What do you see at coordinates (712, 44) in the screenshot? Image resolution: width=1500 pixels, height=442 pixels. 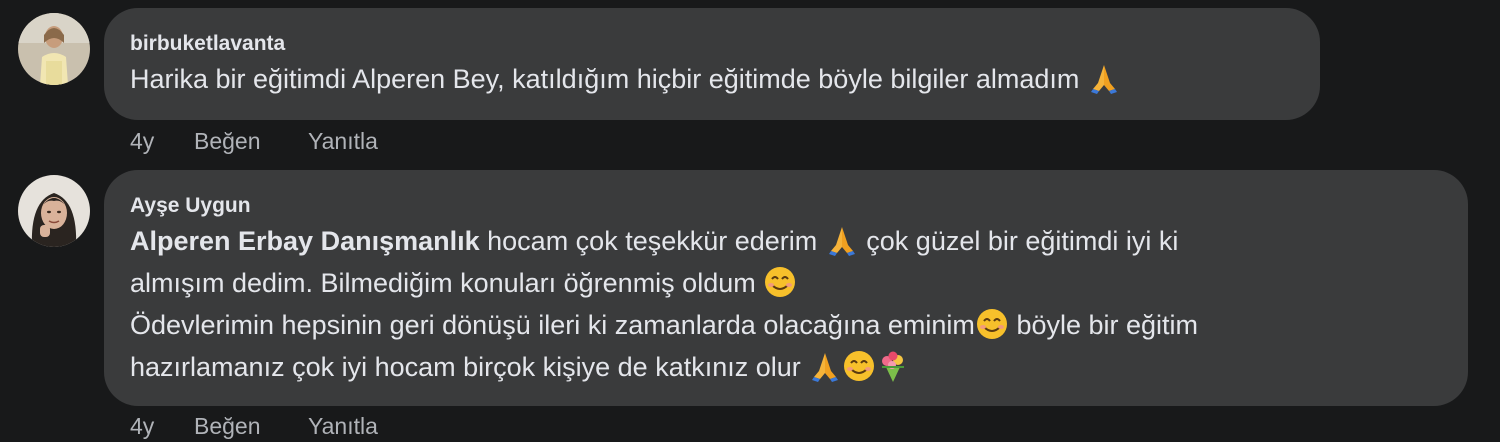 I see `comment-author: birbuketlavanta` at bounding box center [712, 44].